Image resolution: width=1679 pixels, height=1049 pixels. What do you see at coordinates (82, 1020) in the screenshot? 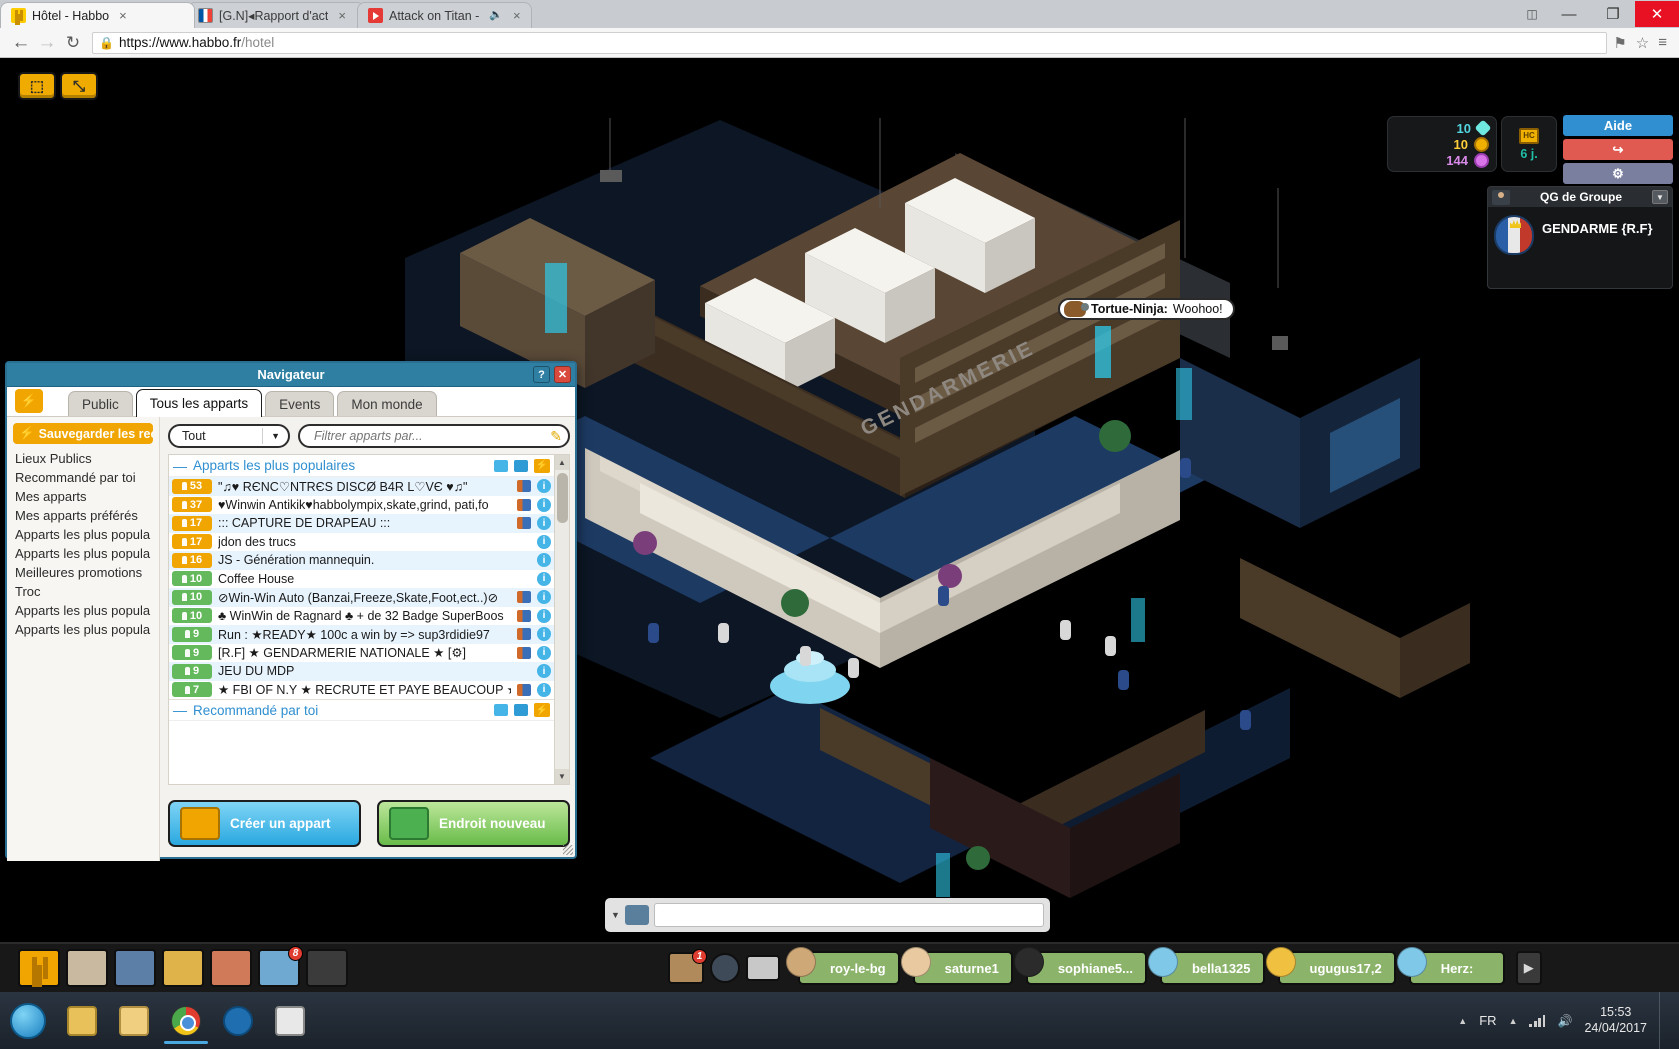
I see `taskbar-app-explorer` at bounding box center [82, 1020].